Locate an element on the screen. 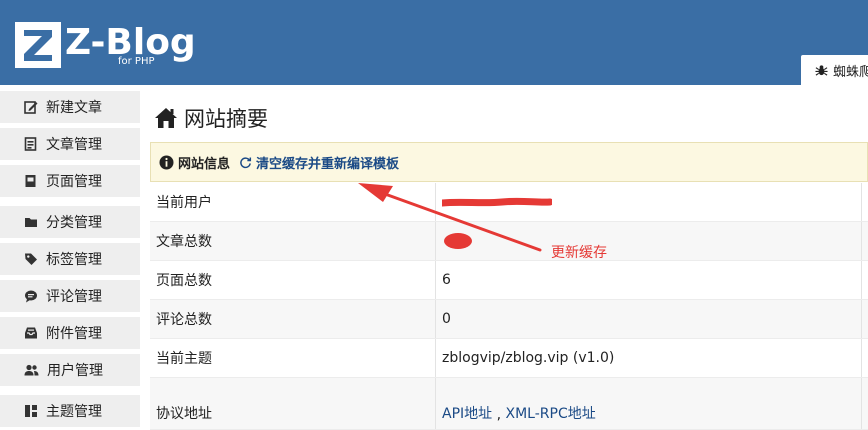 The width and height of the screenshot is (868, 430). sidebar-item-page-manage: 页面管理 is located at coordinates (70, 181).